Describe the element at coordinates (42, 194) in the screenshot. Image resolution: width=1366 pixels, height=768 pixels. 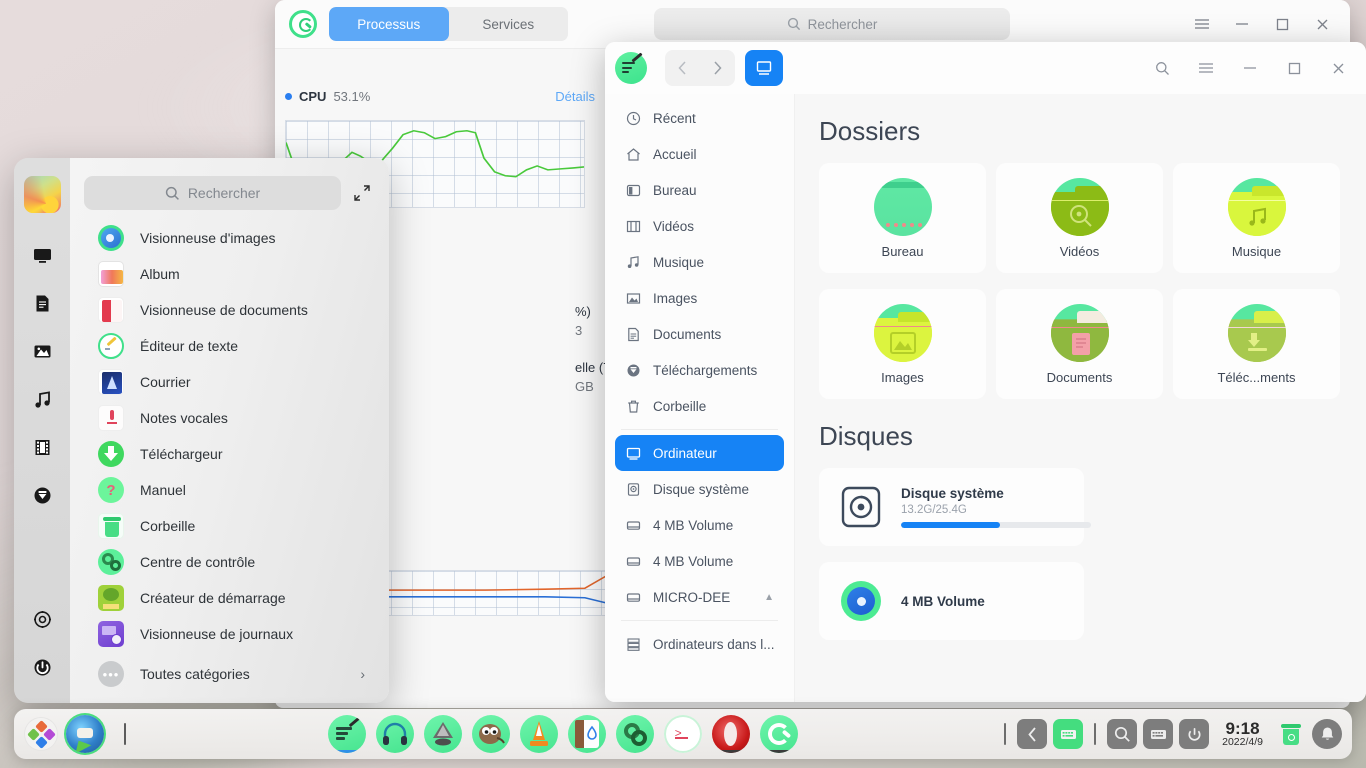
I see `user-avatar` at that location.